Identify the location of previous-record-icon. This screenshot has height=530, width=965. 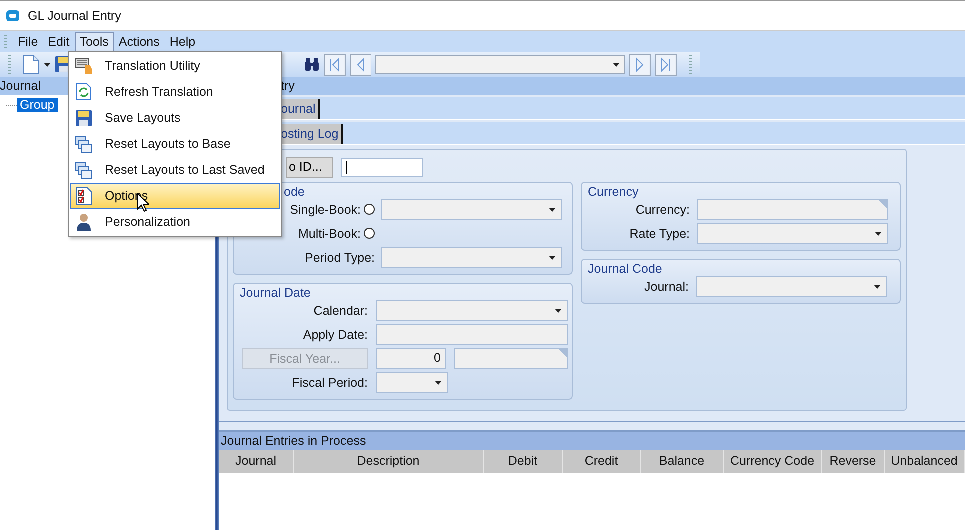
(361, 65).